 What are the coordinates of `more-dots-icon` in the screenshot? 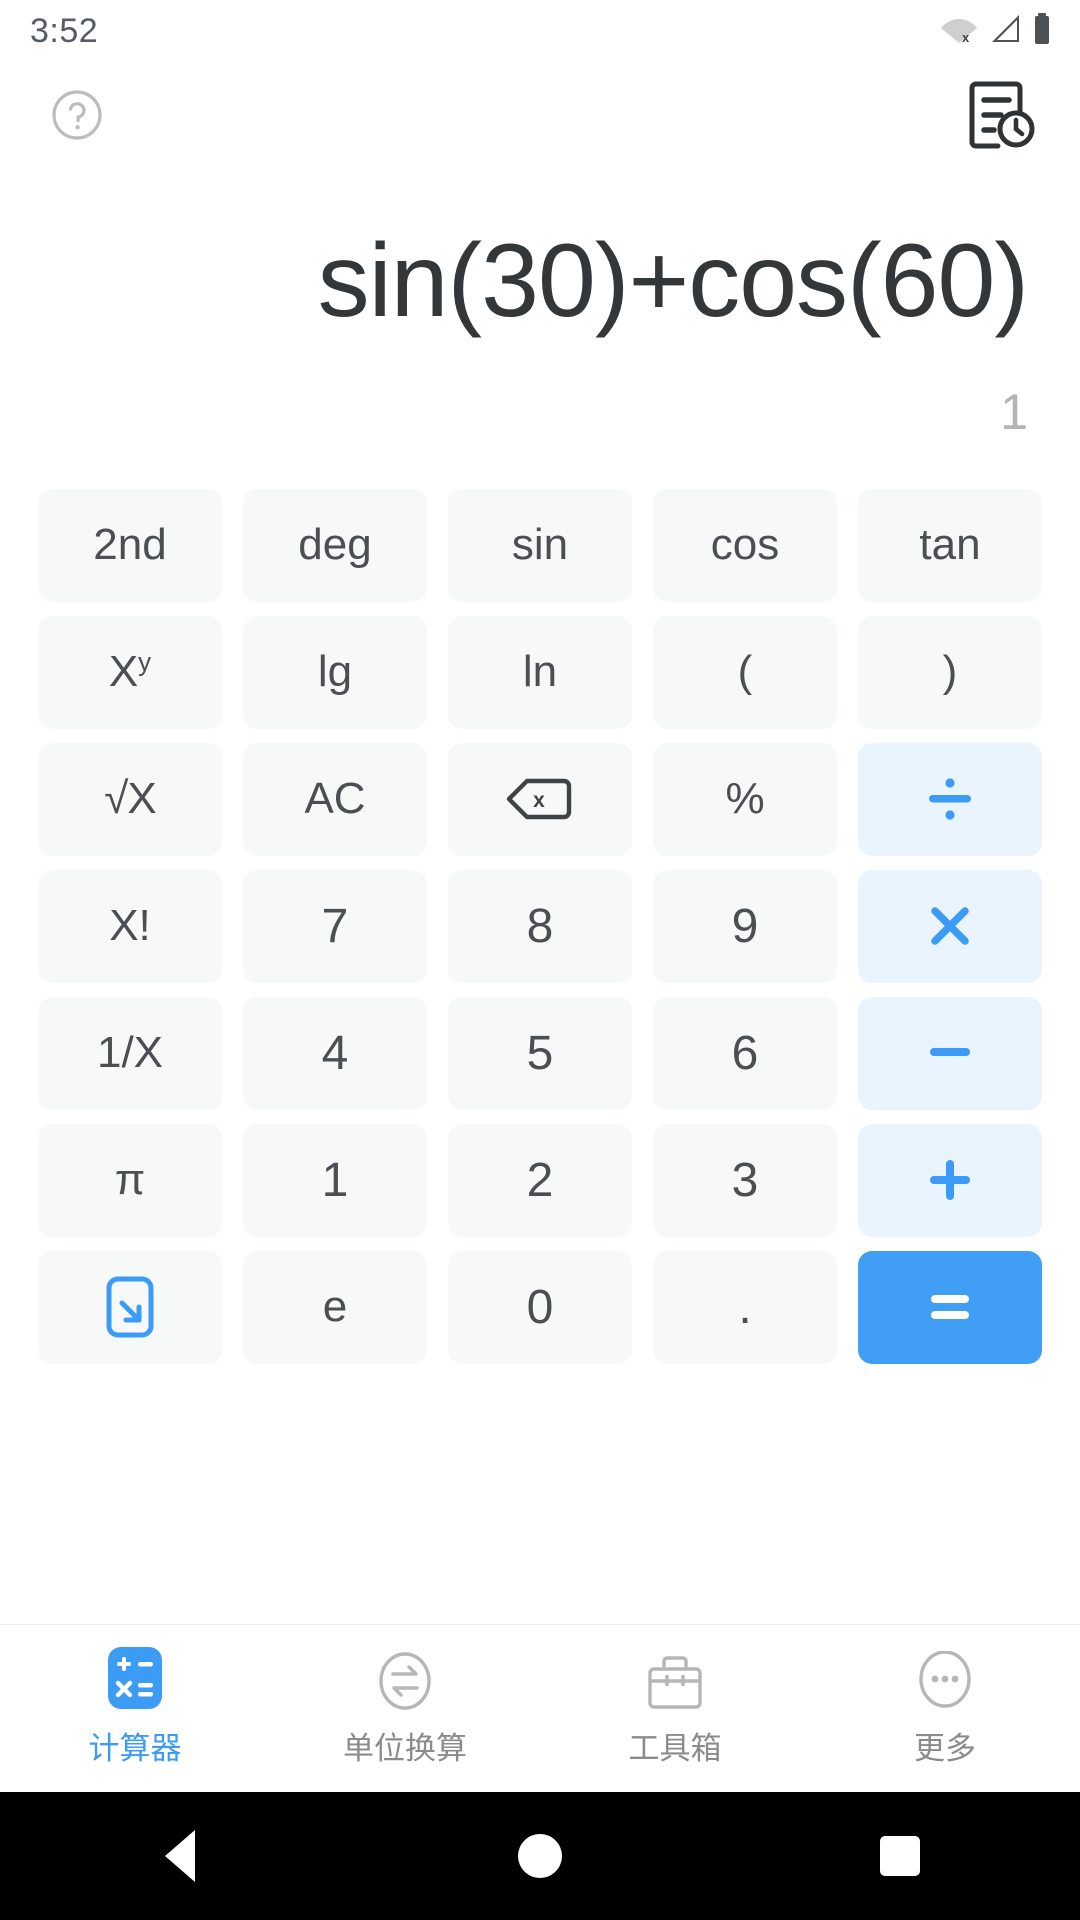 It's located at (945, 1680).